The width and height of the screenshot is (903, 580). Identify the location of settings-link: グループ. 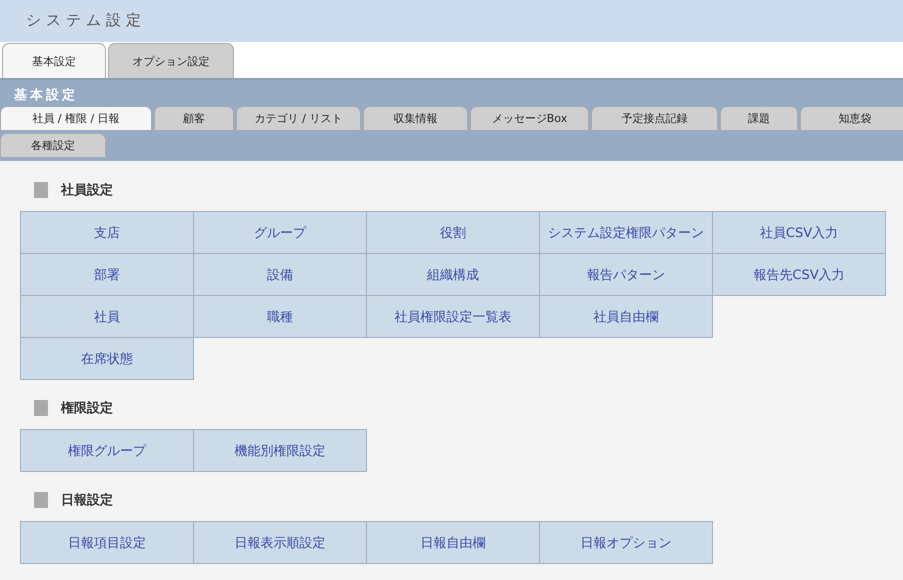
(280, 232).